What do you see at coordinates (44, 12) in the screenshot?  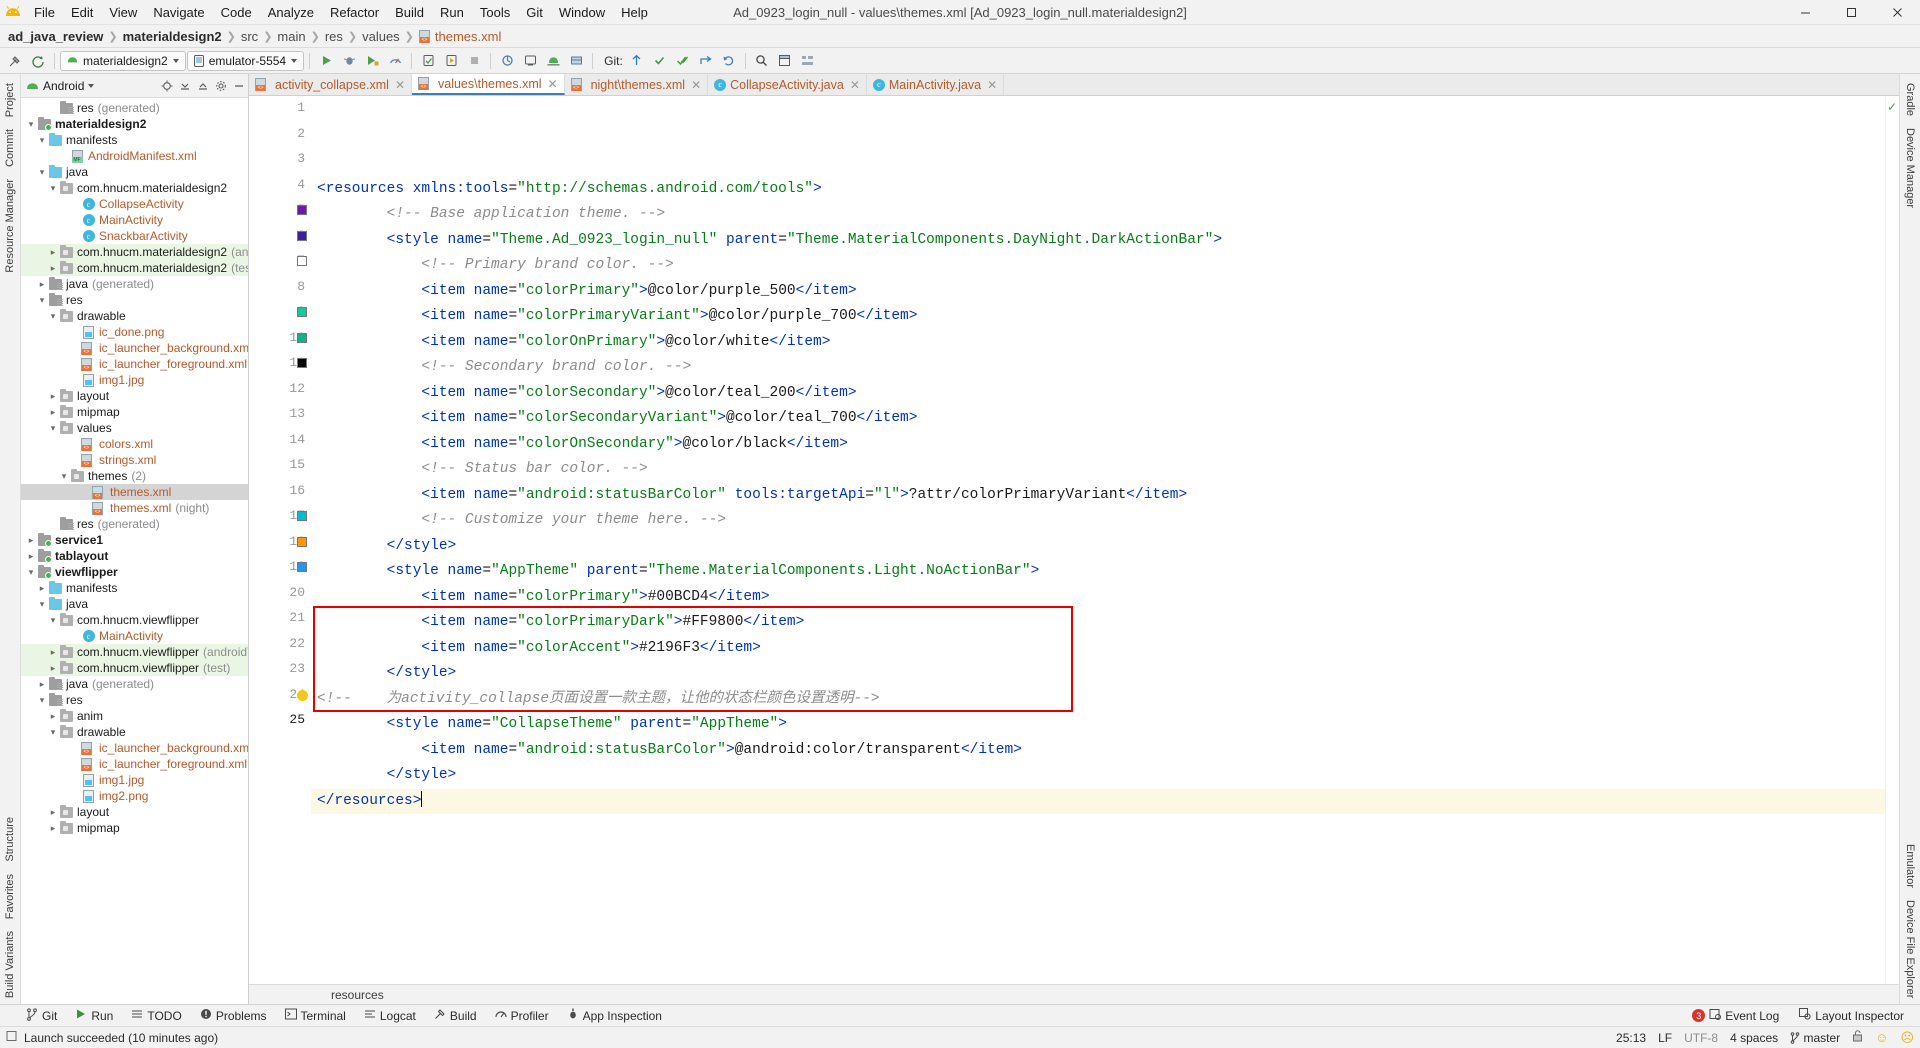 I see `menu-file: File` at bounding box center [44, 12].